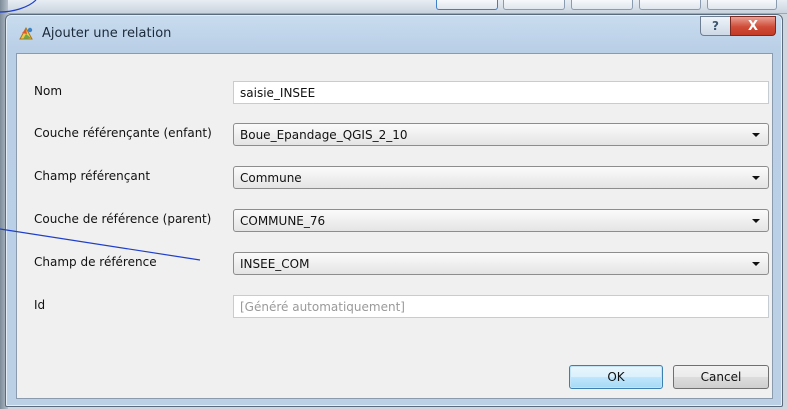  I want to click on cancel-button-label: Cancel, so click(721, 377).